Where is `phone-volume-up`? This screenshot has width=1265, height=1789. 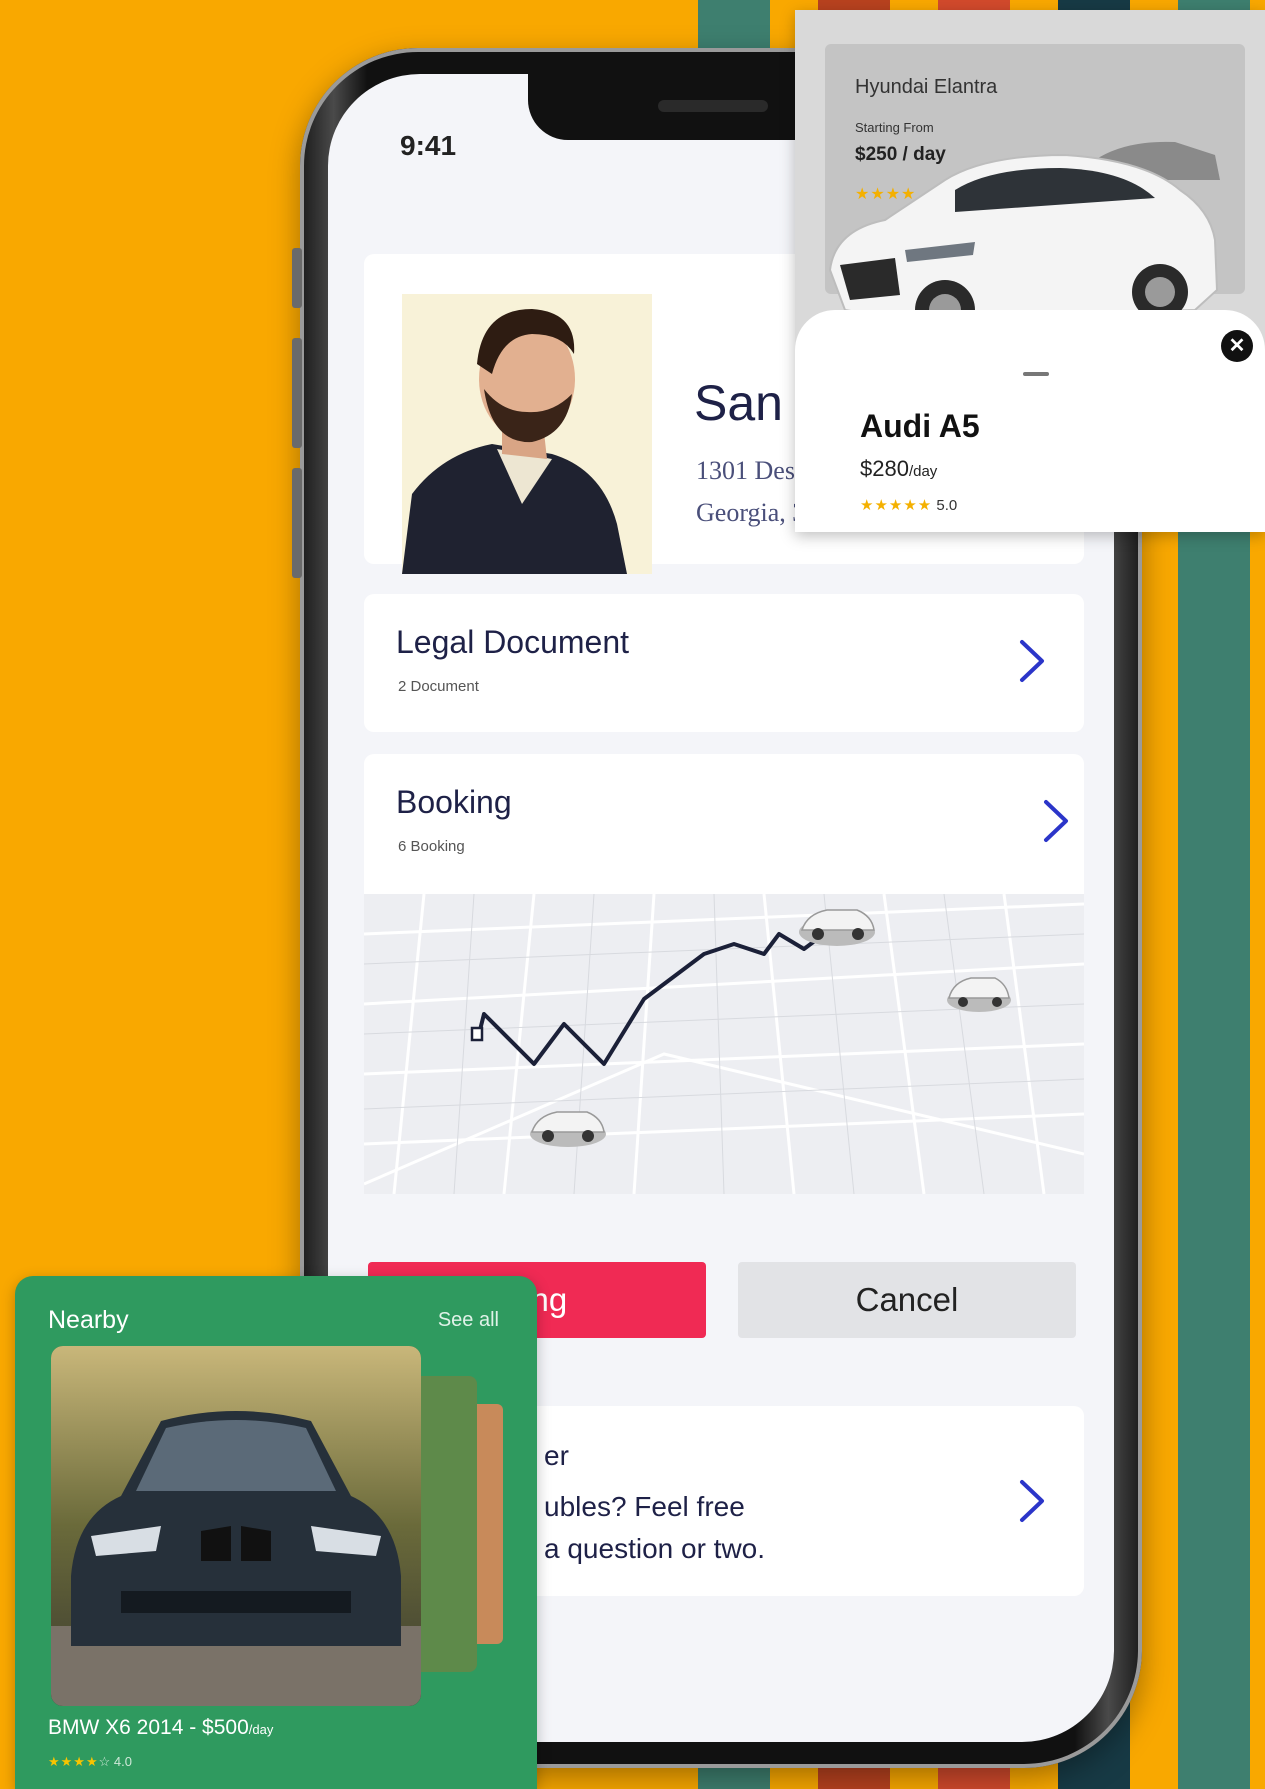
phone-volume-up is located at coordinates (297, 393).